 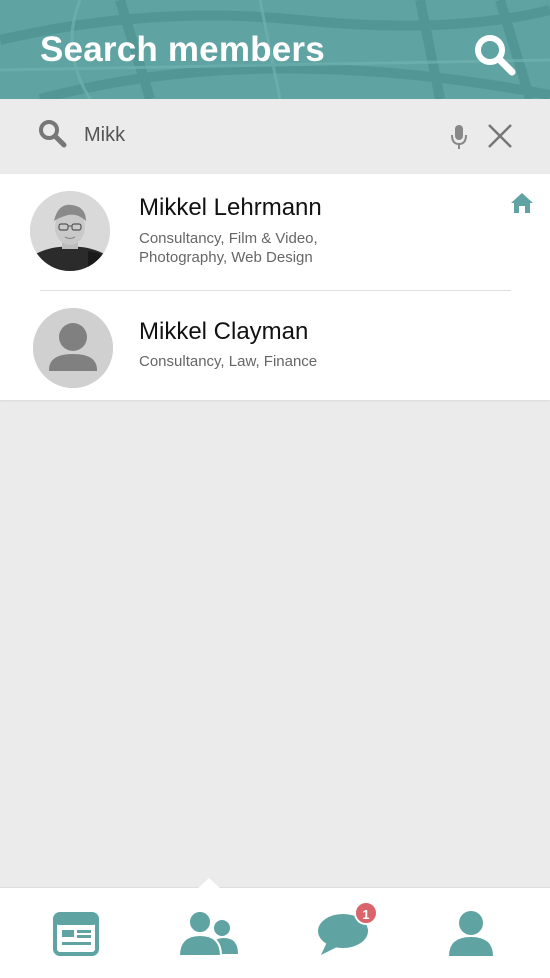 I want to click on tab-members, so click(x=208, y=933).